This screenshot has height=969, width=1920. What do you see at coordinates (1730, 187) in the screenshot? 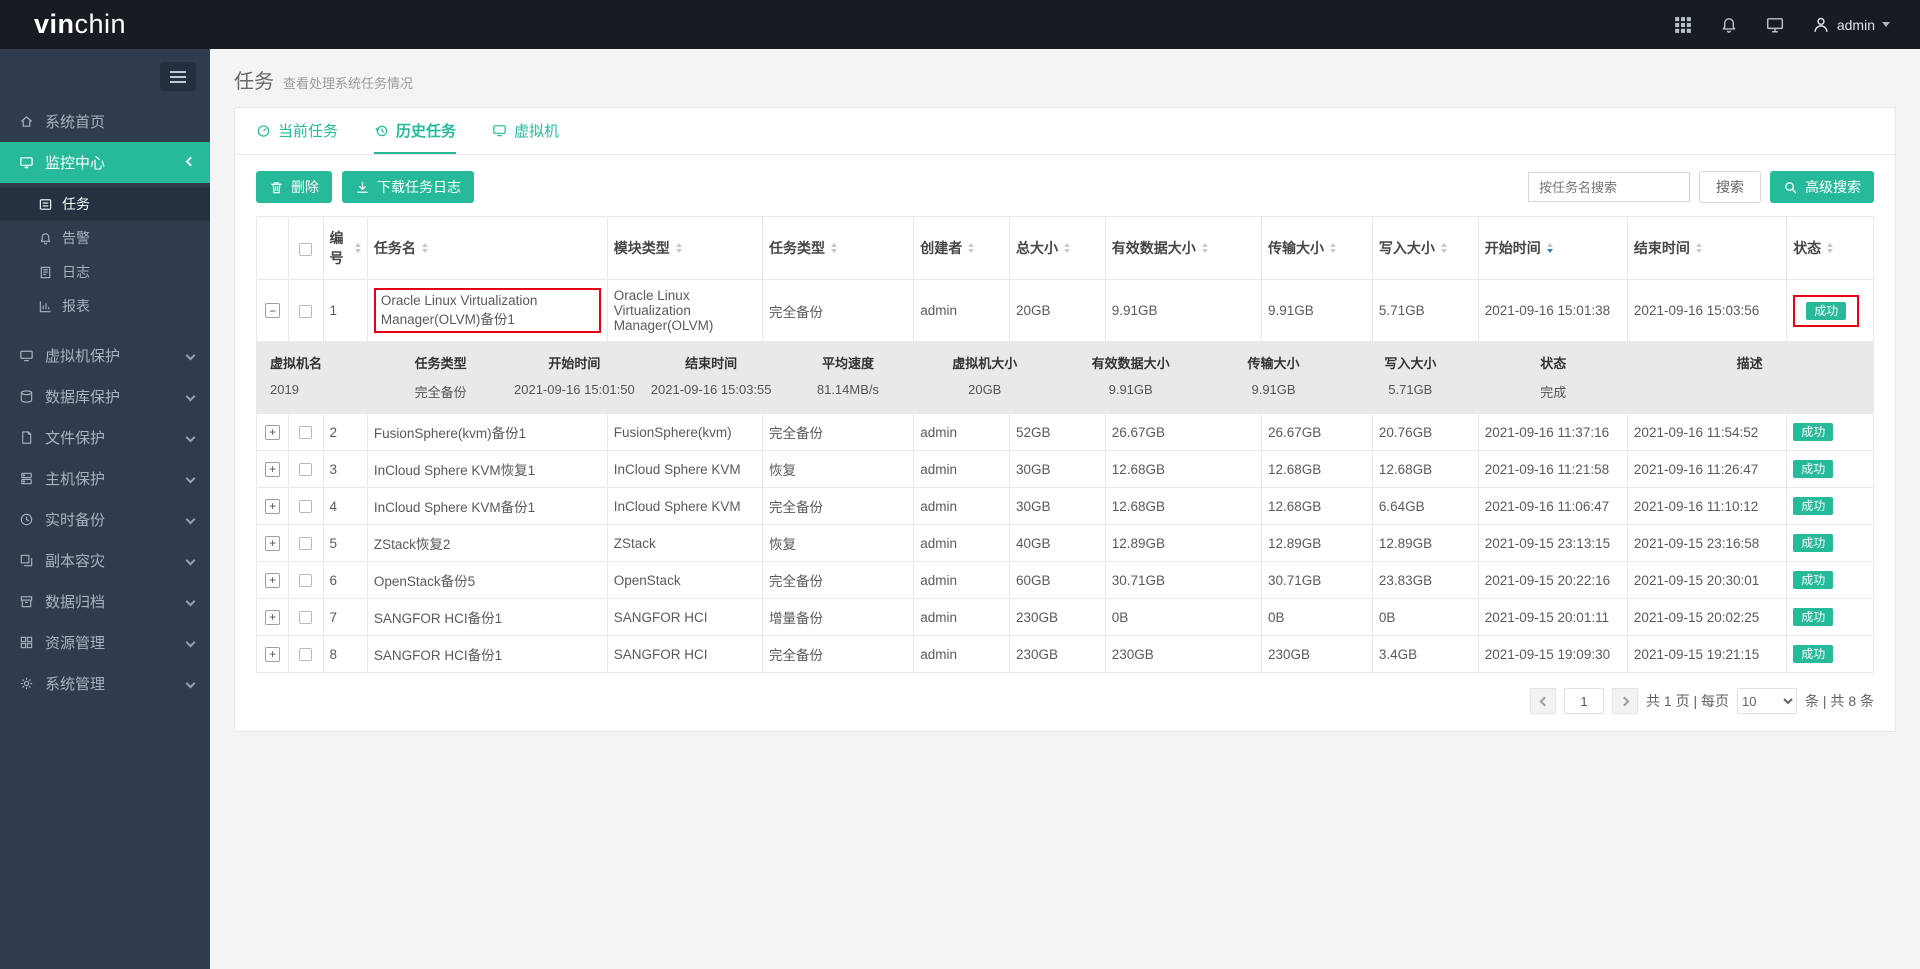
I see `search-button: 搜索` at bounding box center [1730, 187].